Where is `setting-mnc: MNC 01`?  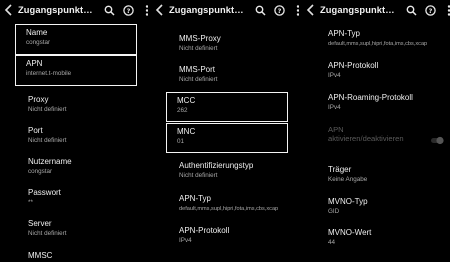
setting-mnc: MNC 01 is located at coordinates (227, 138).